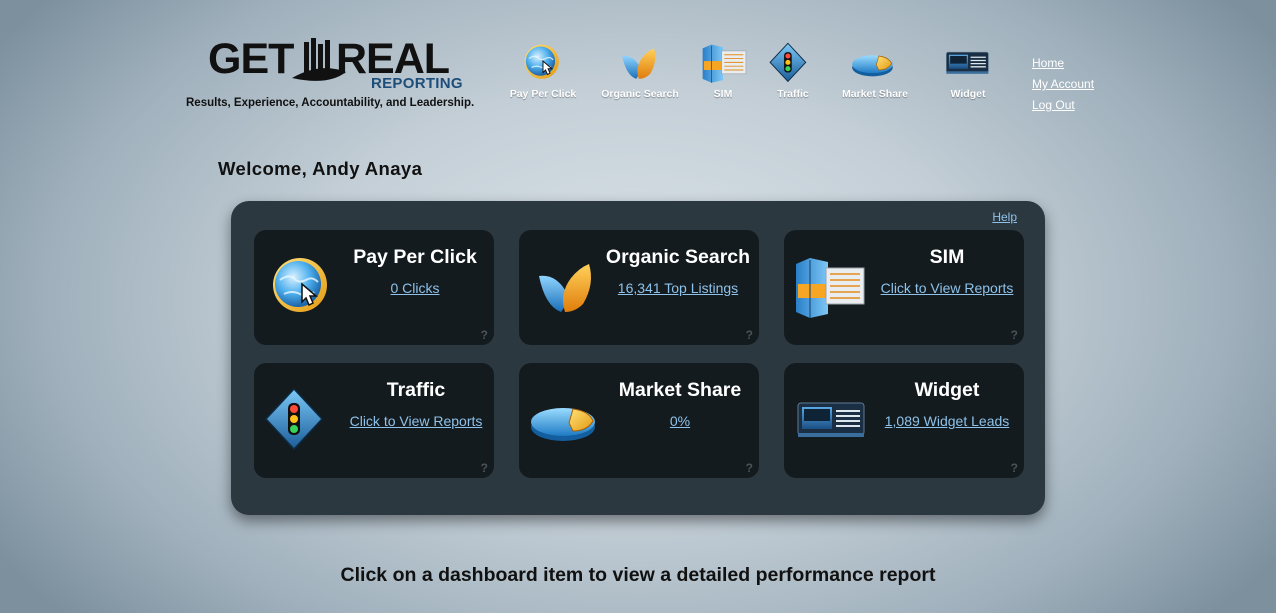  What do you see at coordinates (417, 83) in the screenshot?
I see `logo-subtitle: REPORTING` at bounding box center [417, 83].